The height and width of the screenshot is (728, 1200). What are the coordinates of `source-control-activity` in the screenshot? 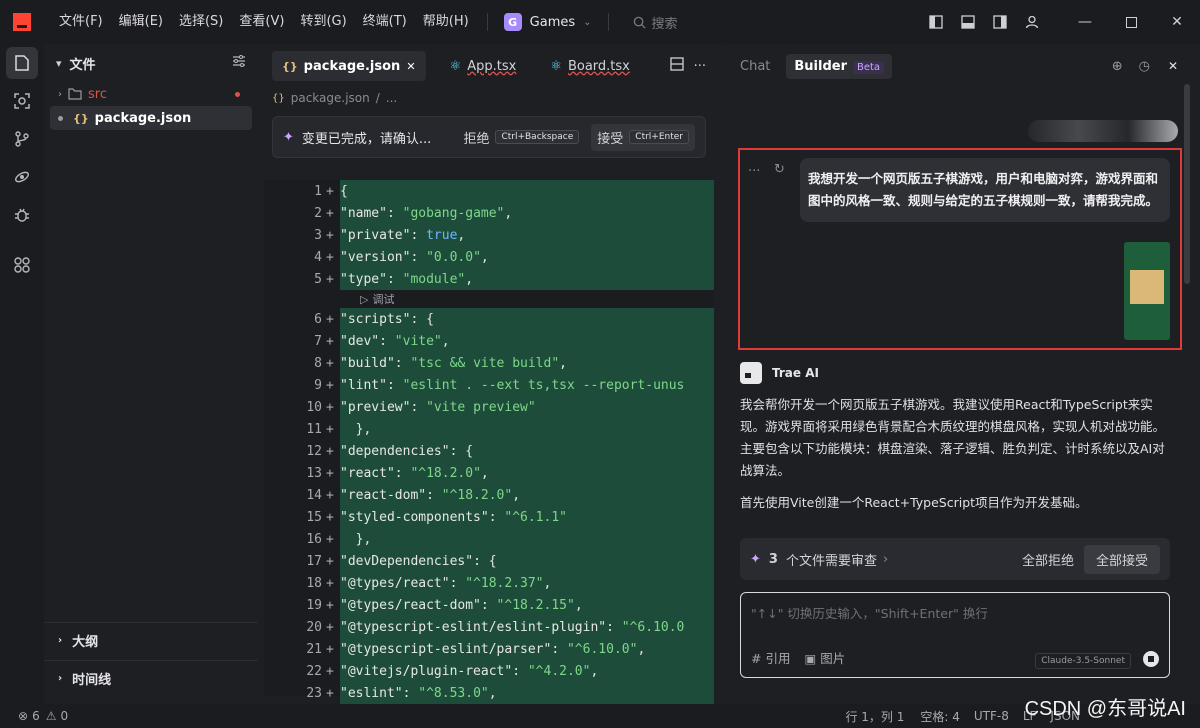 It's located at (22, 139).